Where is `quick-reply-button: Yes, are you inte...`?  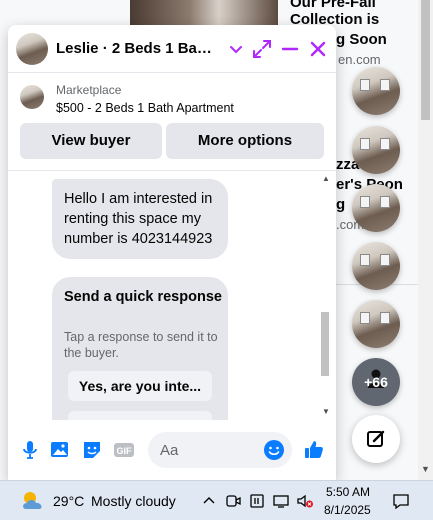
quick-reply-button: Yes, are you inte... is located at coordinates (140, 386).